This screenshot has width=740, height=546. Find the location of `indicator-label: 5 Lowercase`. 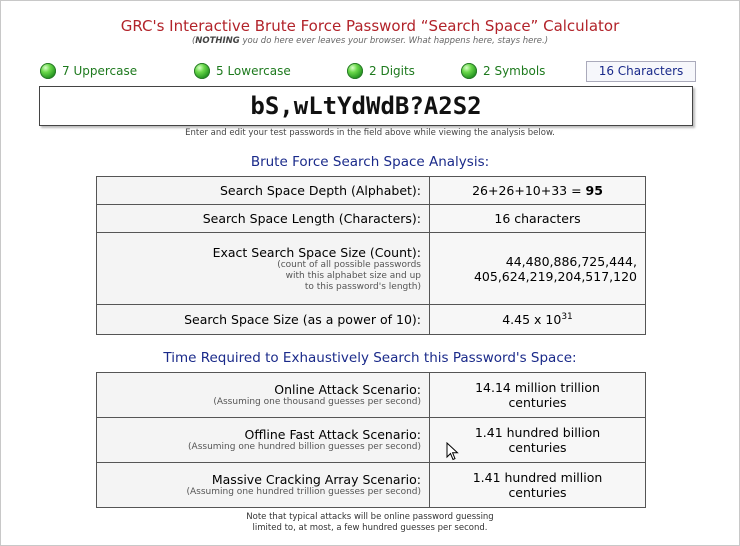

indicator-label: 5 Lowercase is located at coordinates (253, 71).